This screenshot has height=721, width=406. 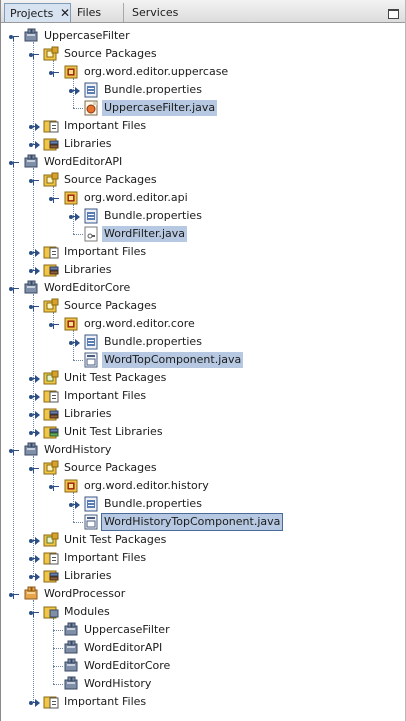 What do you see at coordinates (136, 197) in the screenshot?
I see `tree-node-label: org.word.editor.api` at bounding box center [136, 197].